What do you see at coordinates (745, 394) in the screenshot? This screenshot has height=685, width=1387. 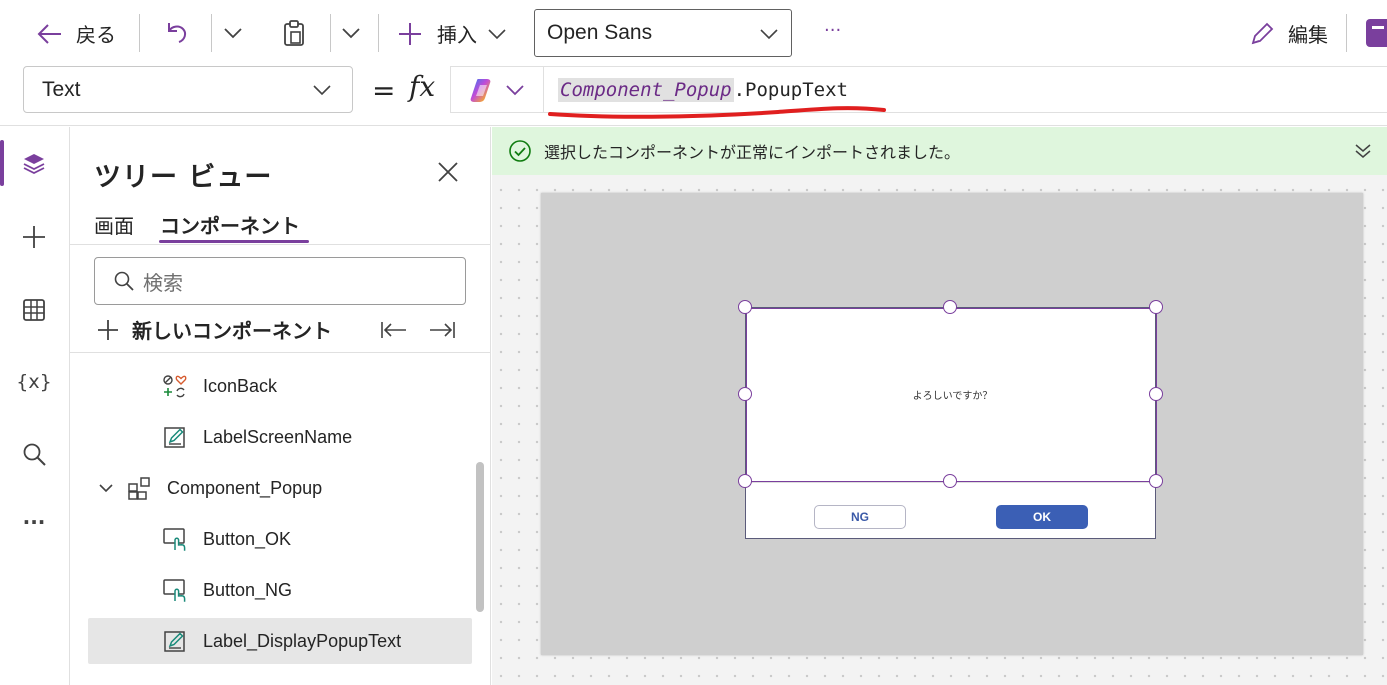 I see `resize-handle-left` at bounding box center [745, 394].